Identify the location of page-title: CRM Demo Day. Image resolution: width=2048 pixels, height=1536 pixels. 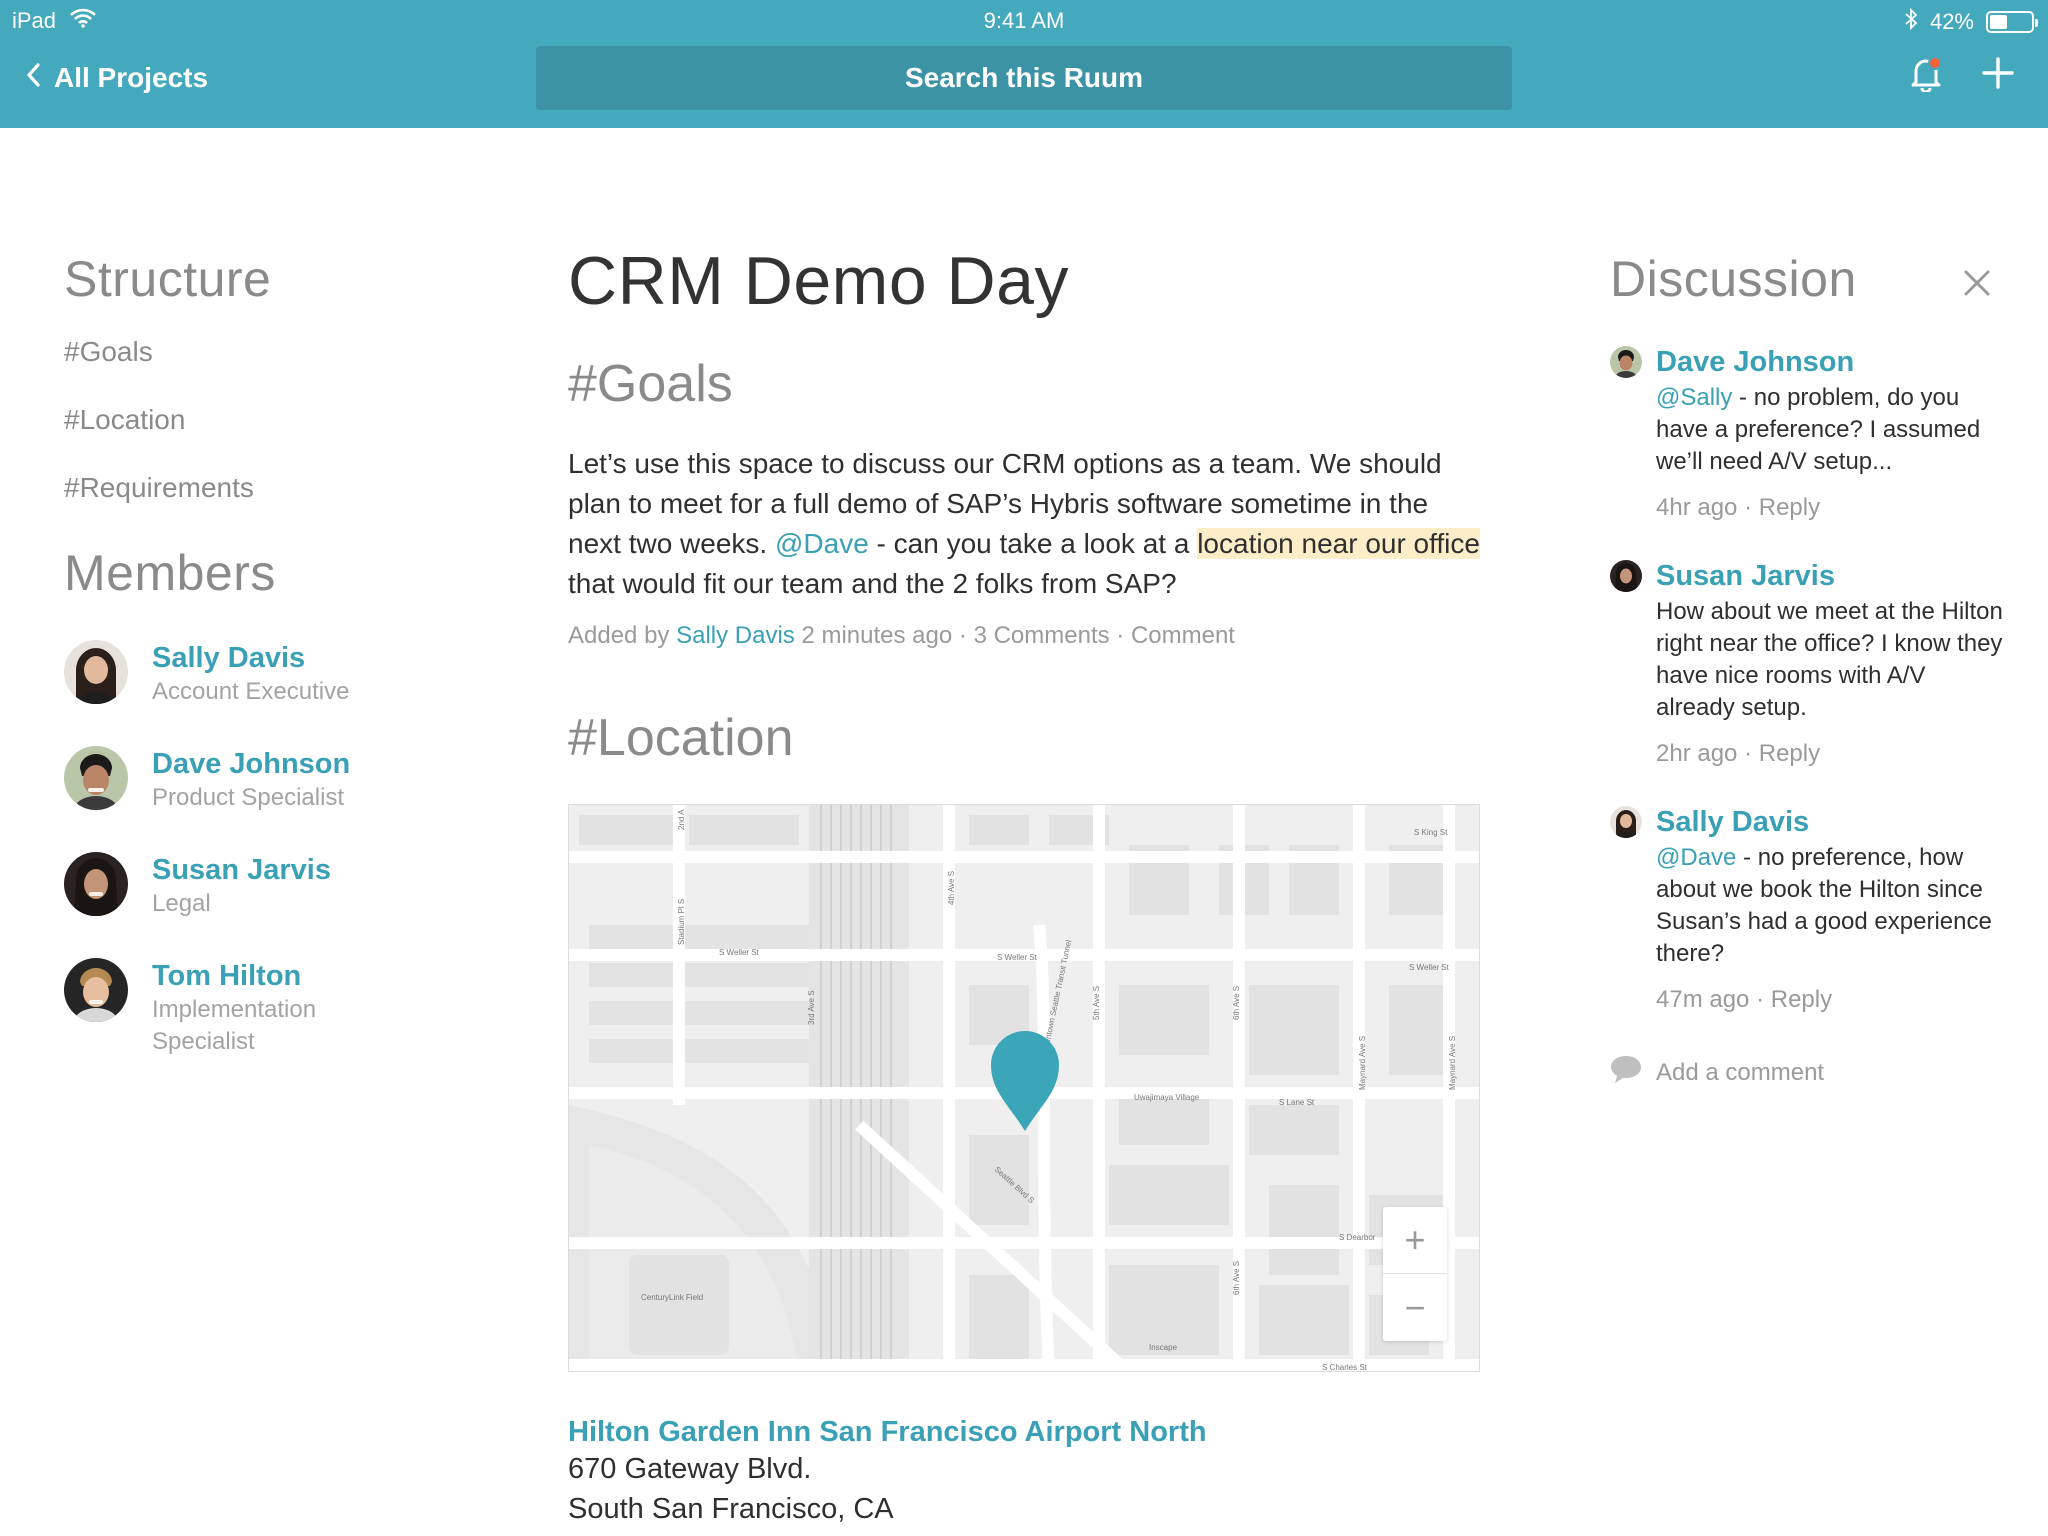
(818, 281).